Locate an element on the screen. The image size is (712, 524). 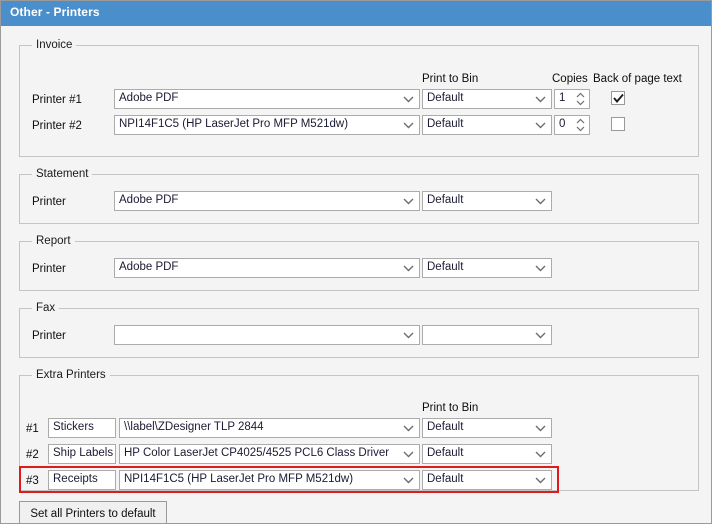
invoice-printer2-copies-value: 0 is located at coordinates (562, 124).